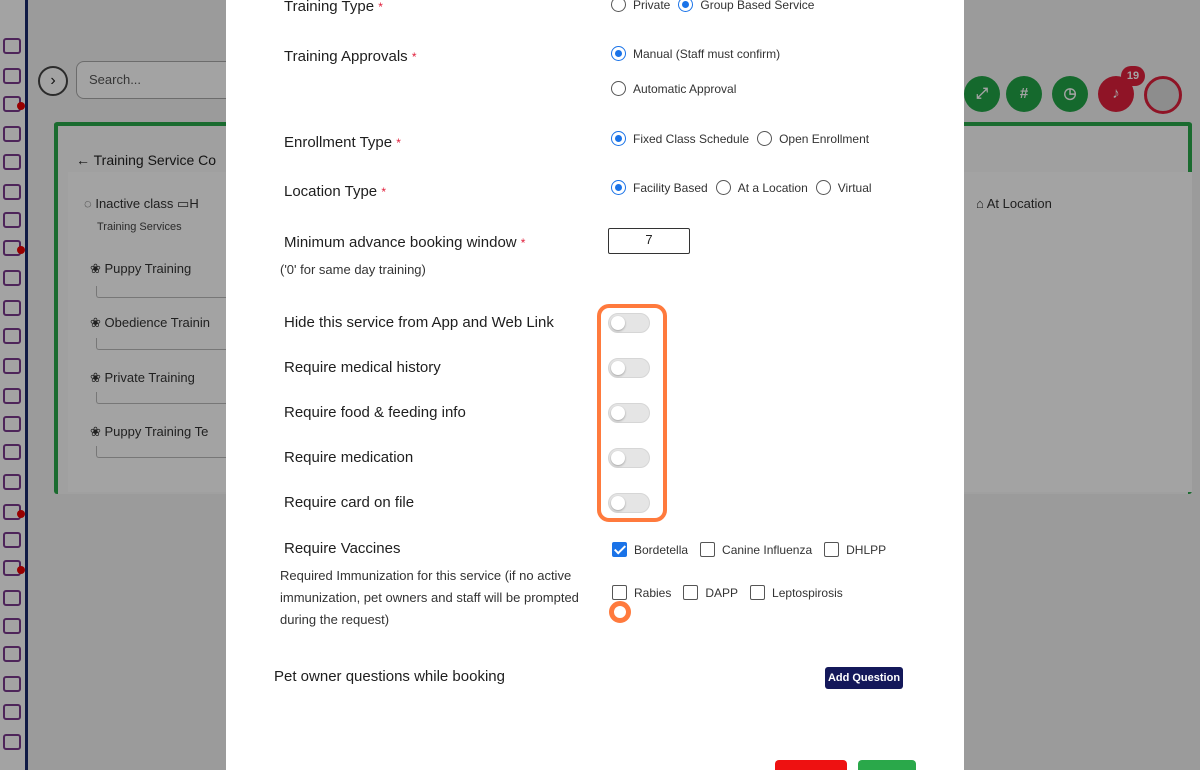 This screenshot has width=1200, height=770. I want to click on radio-facility-based-label: Facility Based, so click(670, 187).